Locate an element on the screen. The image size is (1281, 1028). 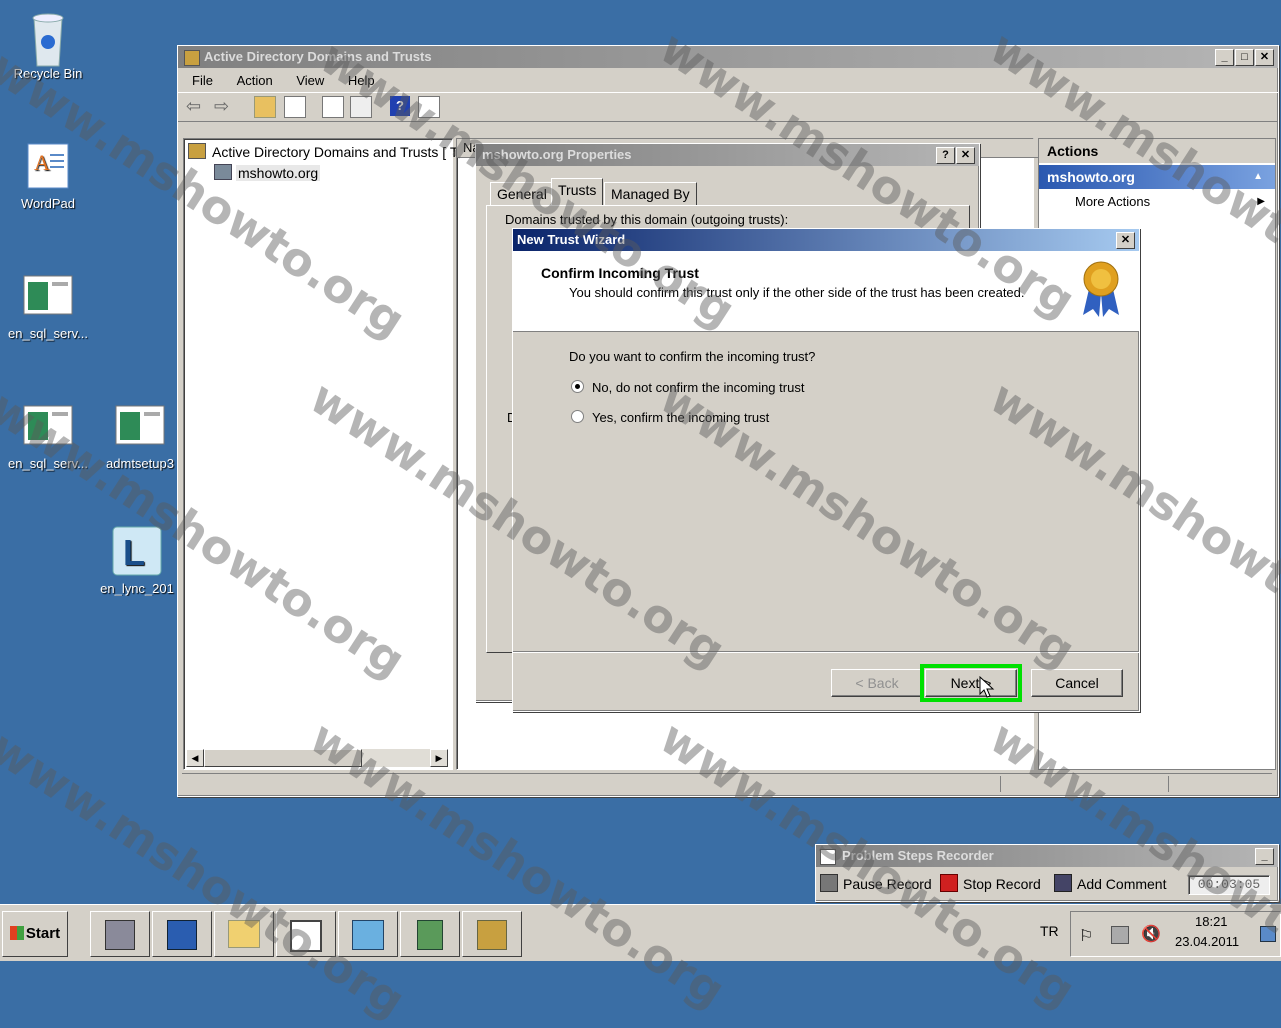
desktop-icon-wordpad: A WordPad is located at coordinates (48, 175).